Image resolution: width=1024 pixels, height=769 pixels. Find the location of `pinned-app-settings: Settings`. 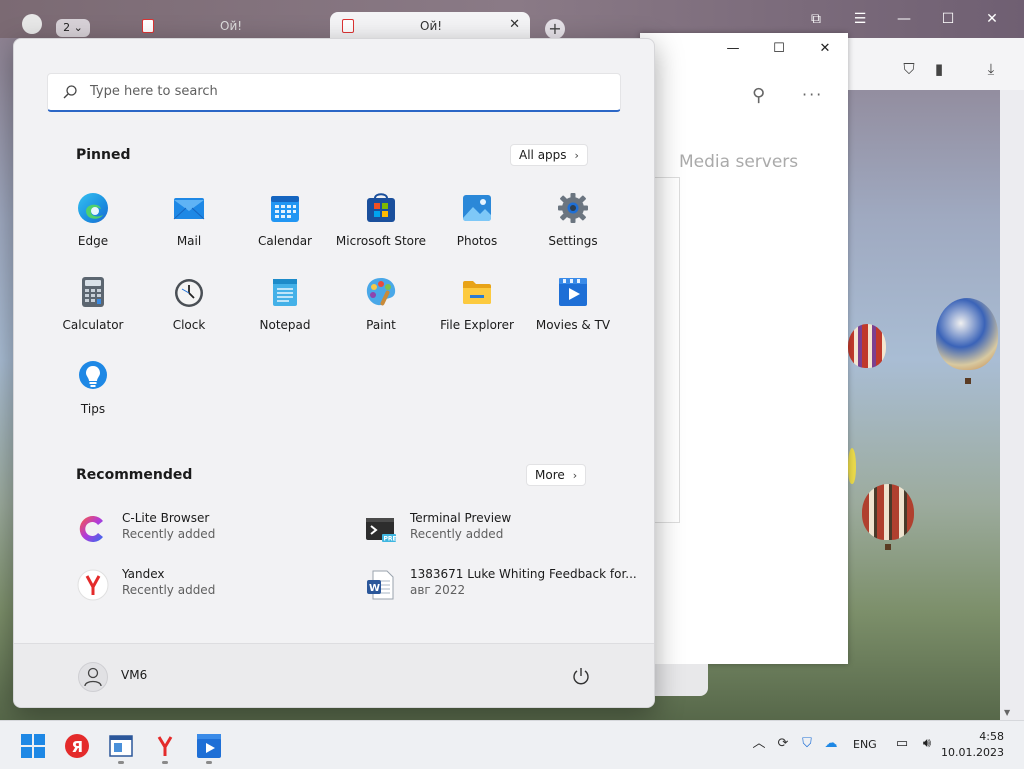

pinned-app-settings: Settings is located at coordinates (573, 220).